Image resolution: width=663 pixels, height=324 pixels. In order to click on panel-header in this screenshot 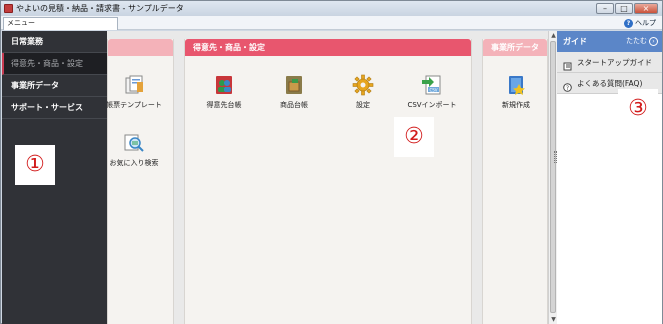, I will do `click(140, 47)`.